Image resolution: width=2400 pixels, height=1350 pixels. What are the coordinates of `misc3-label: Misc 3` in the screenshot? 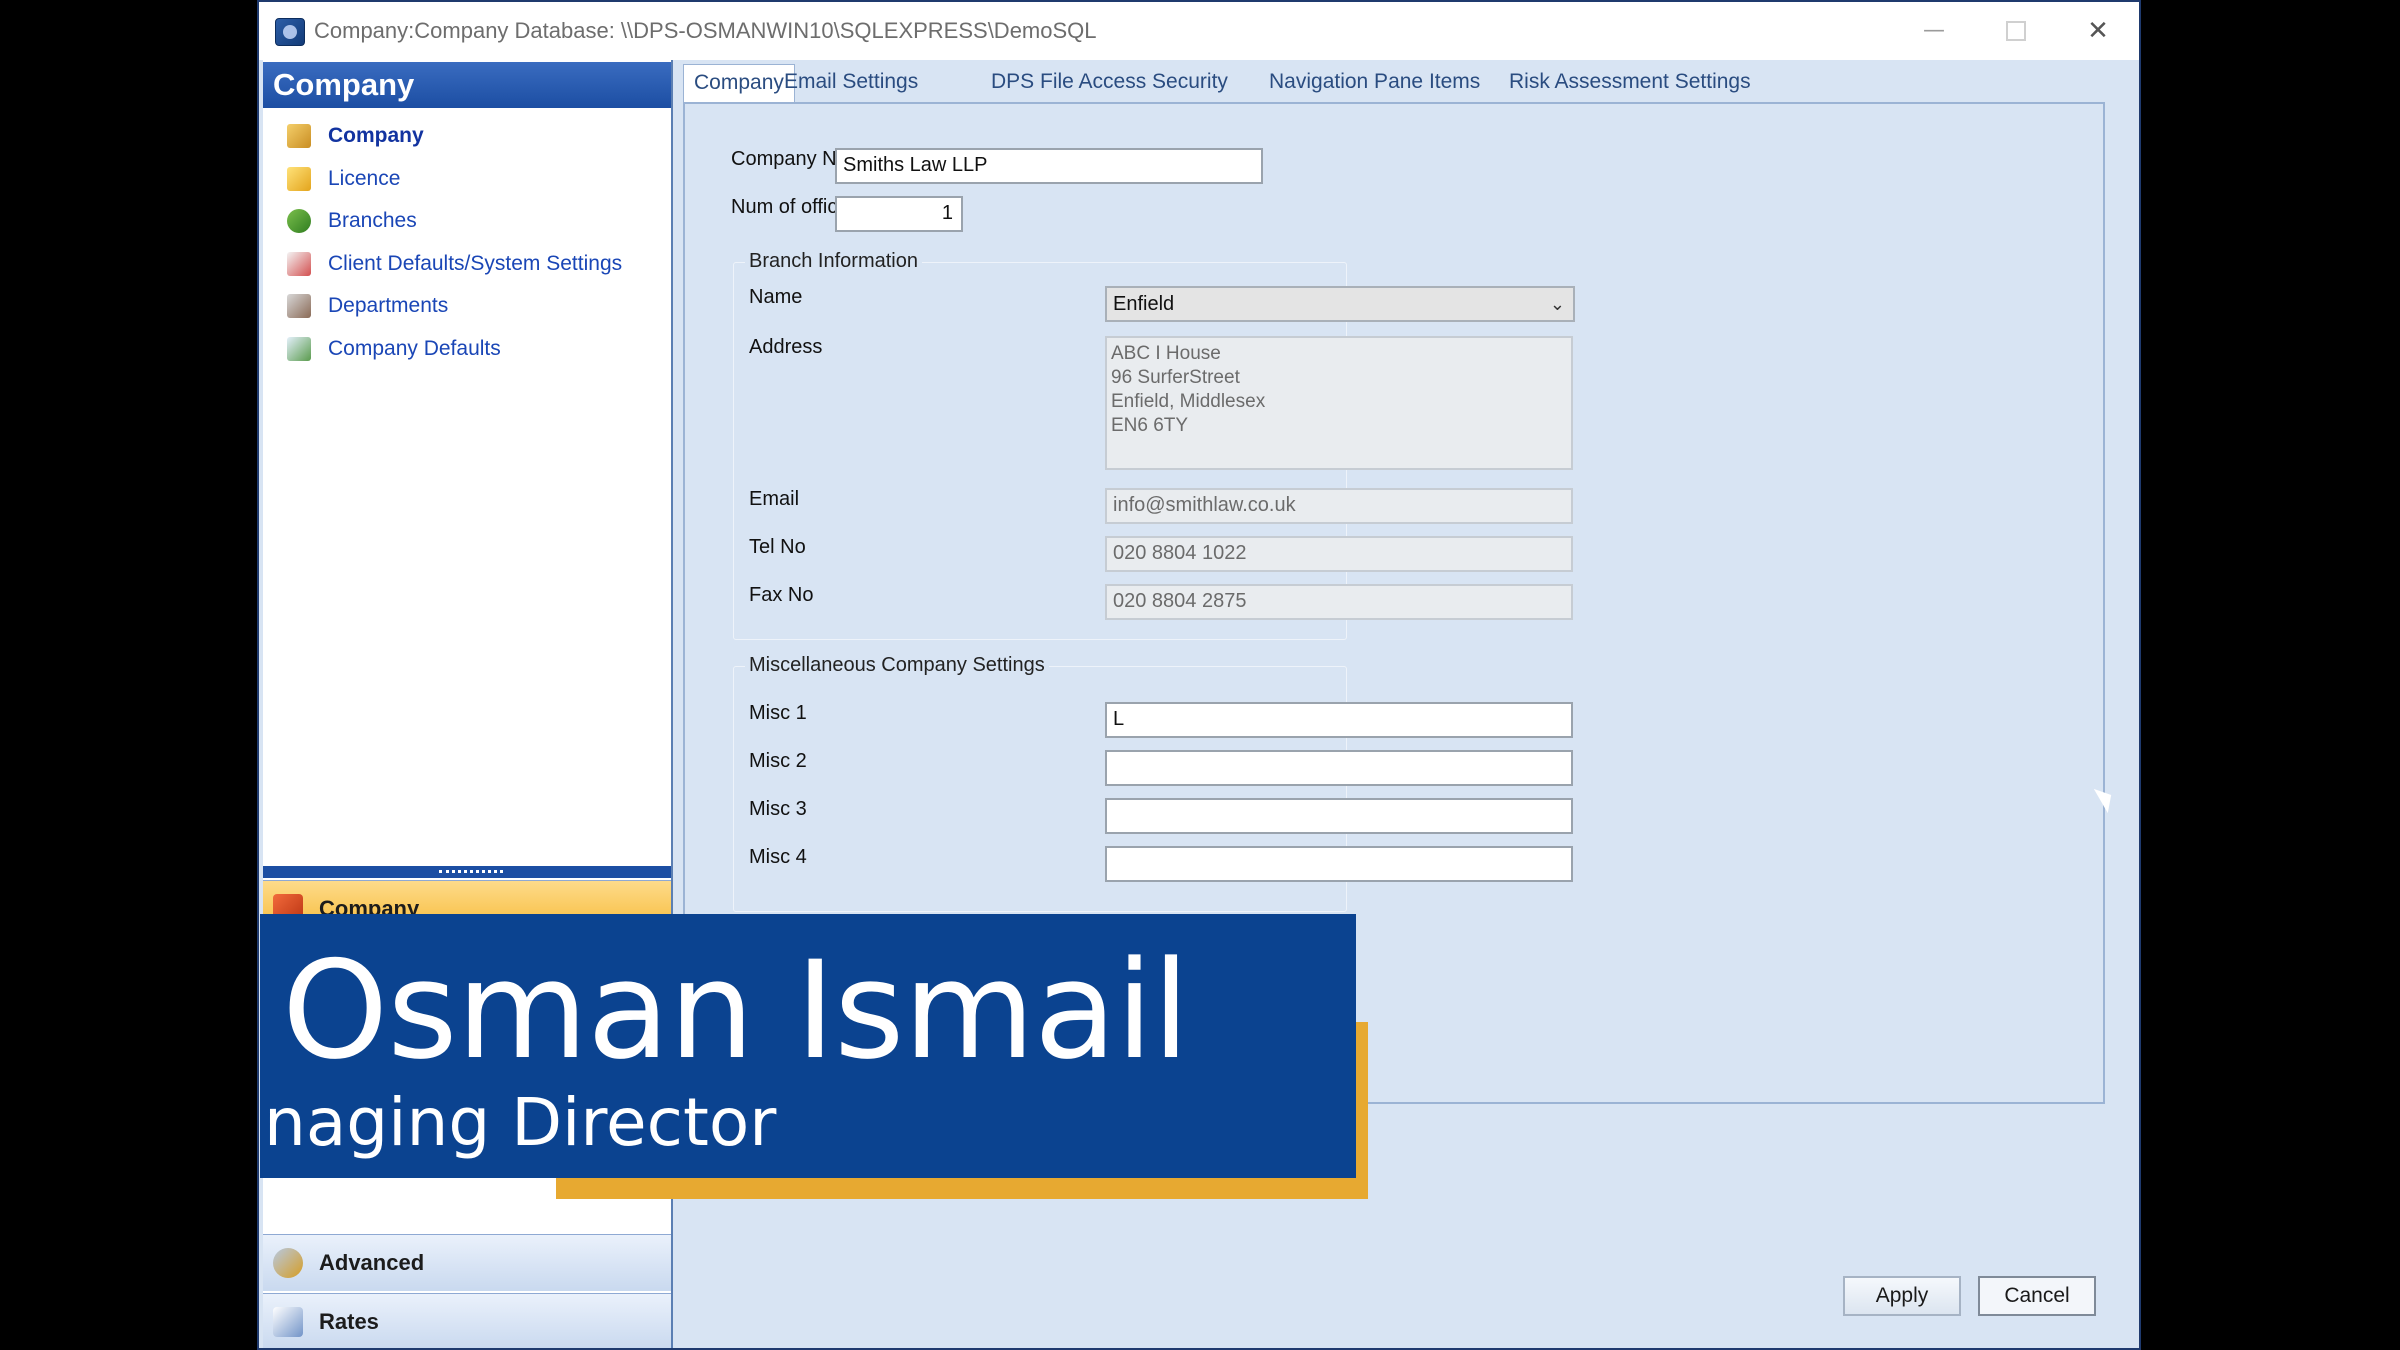 It's located at (778, 809).